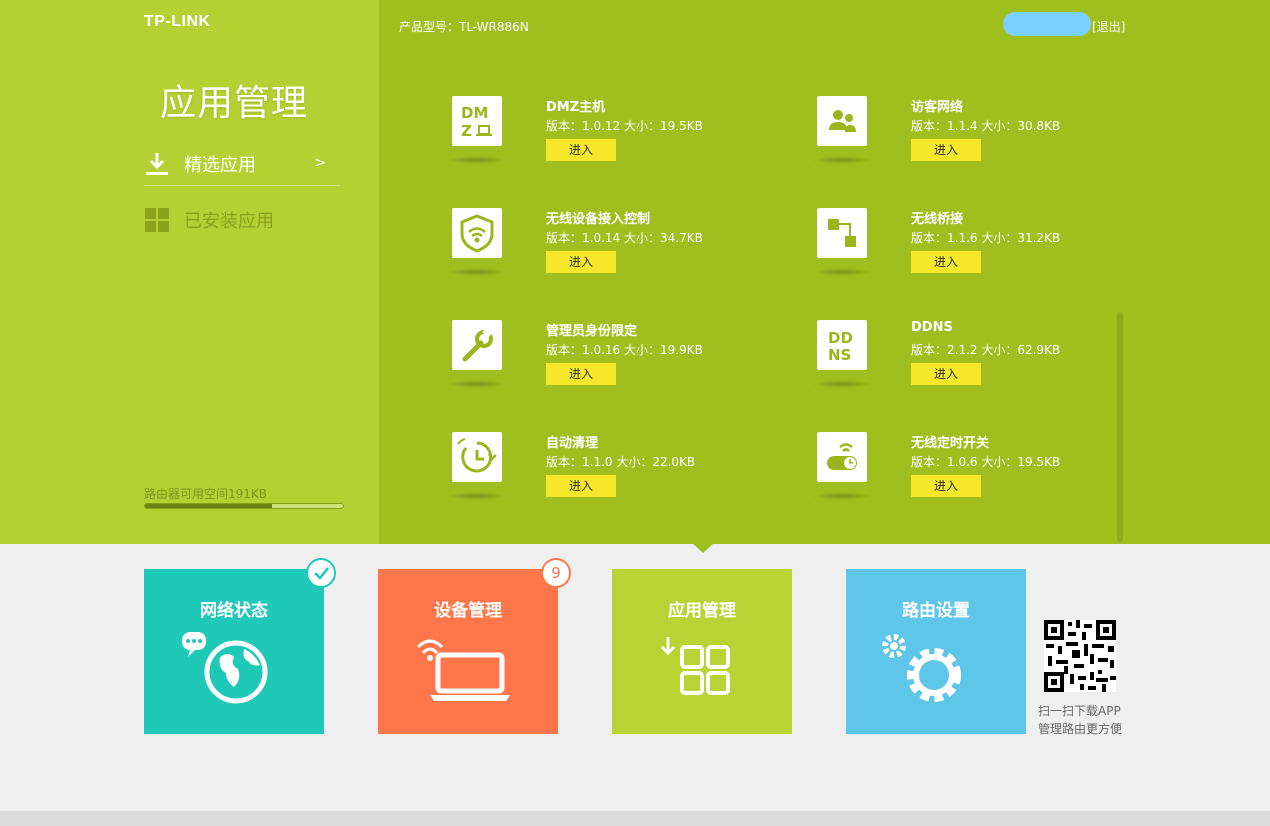 This screenshot has width=1270, height=826. Describe the element at coordinates (229, 221) in the screenshot. I see `sidebar-item-label: 已安装应用` at that location.